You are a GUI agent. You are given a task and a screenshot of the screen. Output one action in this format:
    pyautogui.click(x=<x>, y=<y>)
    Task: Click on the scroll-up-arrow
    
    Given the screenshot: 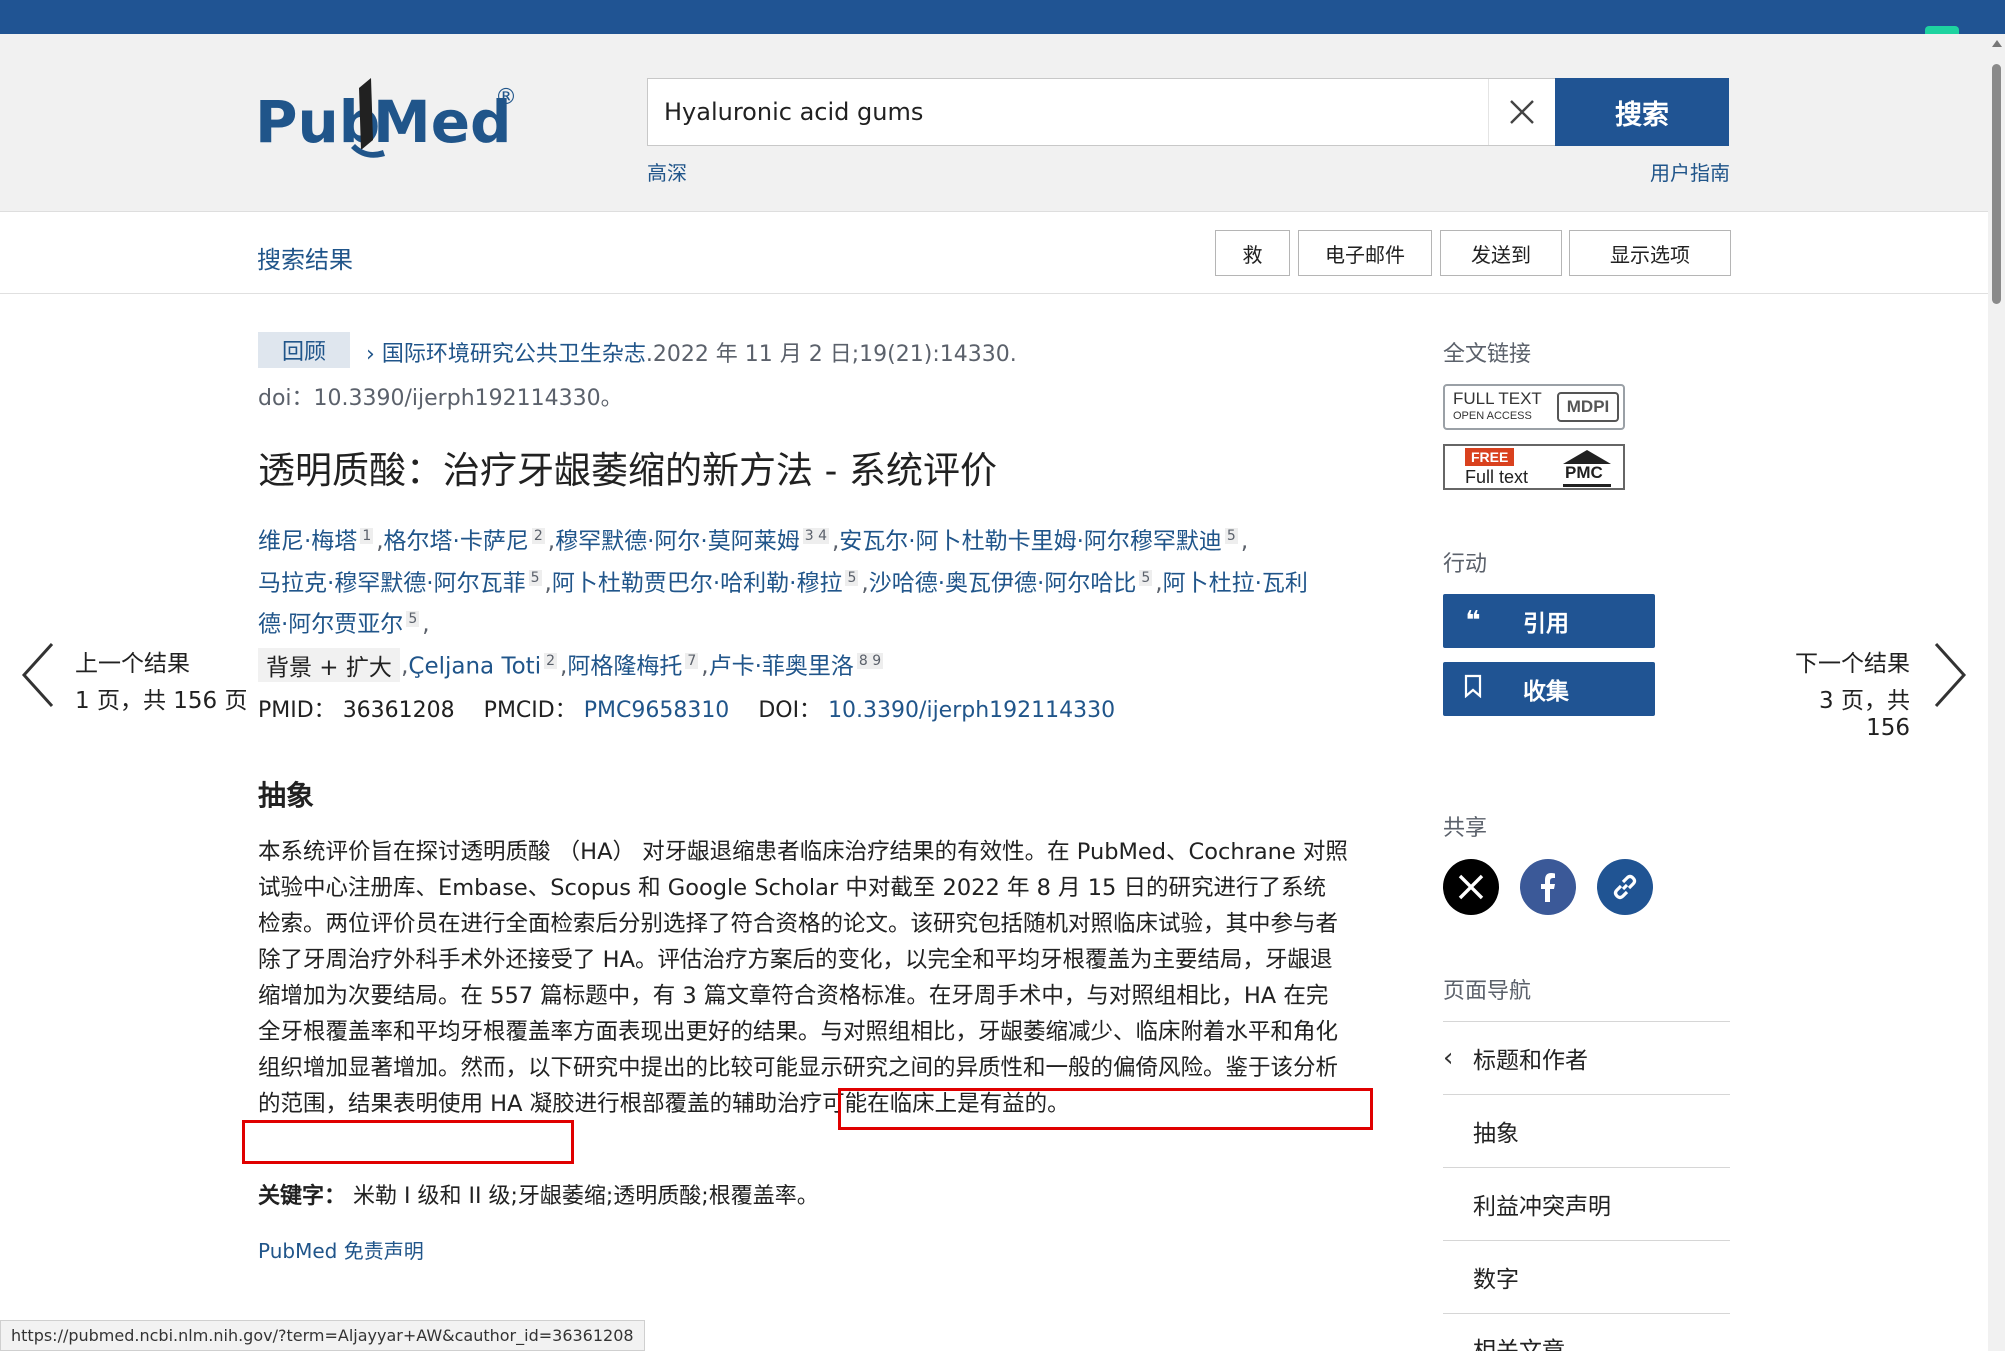 What is the action you would take?
    pyautogui.click(x=1997, y=43)
    